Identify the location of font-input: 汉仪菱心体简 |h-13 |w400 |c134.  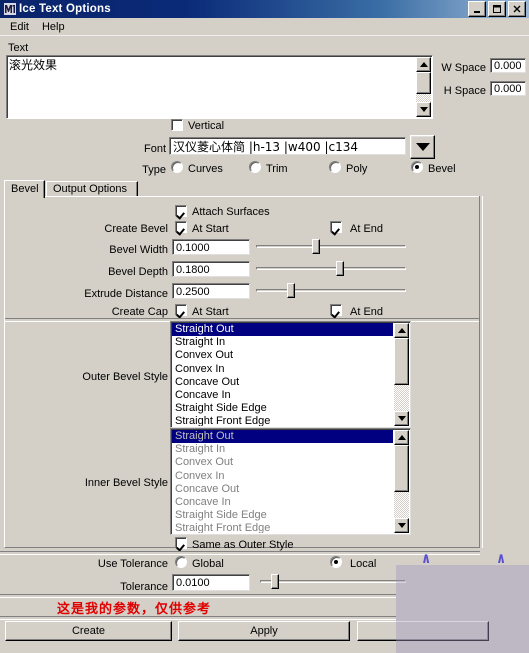
(287, 146).